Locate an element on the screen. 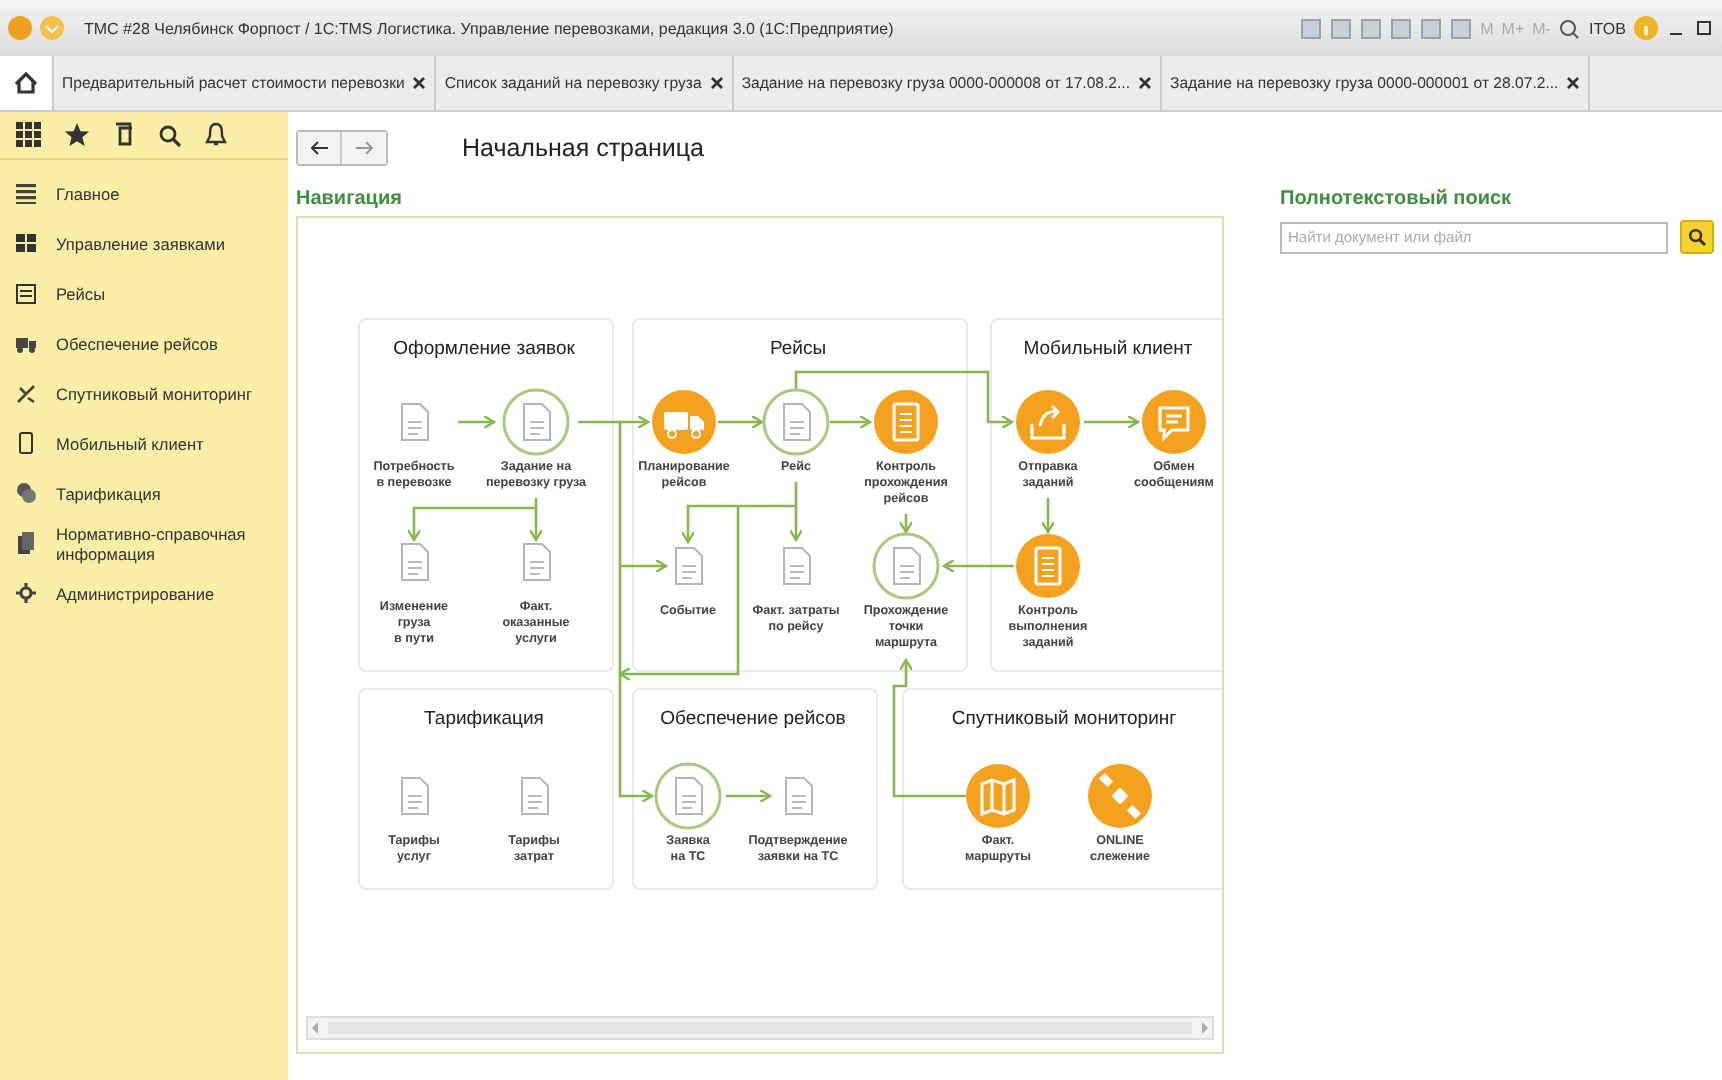 The image size is (1722, 1080). window-title: ТМС #28 Челябинск Форпост / 1С:TMS Логистика. Управление перевозками, редакция 3.0 (1С:Предприятие) is located at coordinates (489, 28).